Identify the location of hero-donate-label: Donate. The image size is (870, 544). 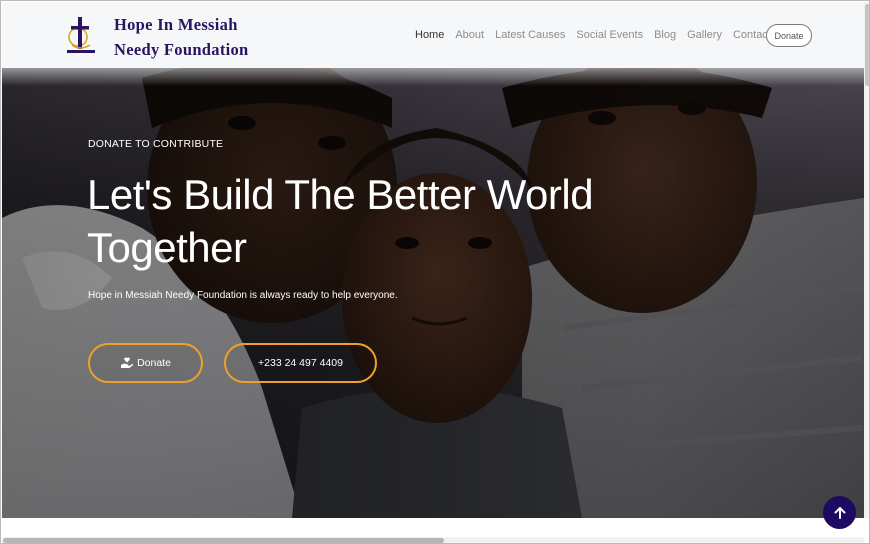
(154, 363).